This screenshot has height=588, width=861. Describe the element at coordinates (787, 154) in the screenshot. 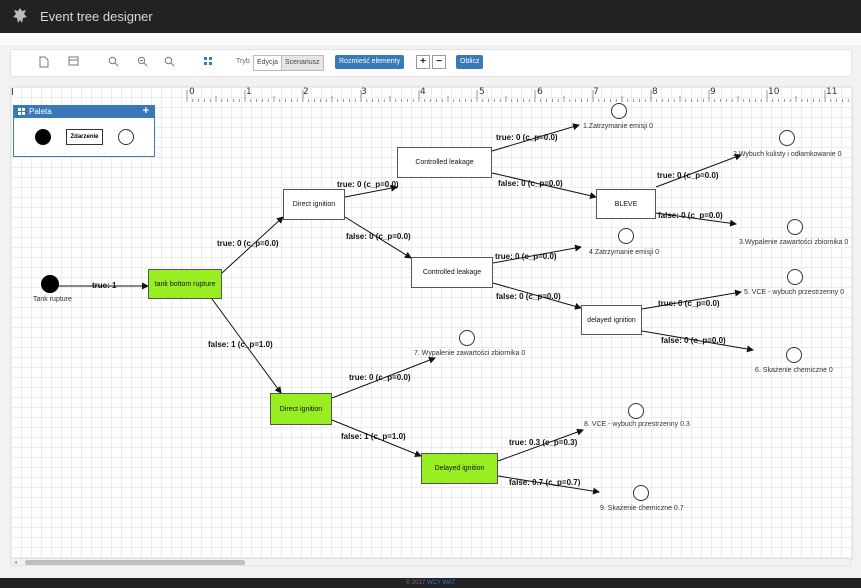

I see `outcome-label: 2.Wybuch kulisty i odłamkowanie 0` at that location.